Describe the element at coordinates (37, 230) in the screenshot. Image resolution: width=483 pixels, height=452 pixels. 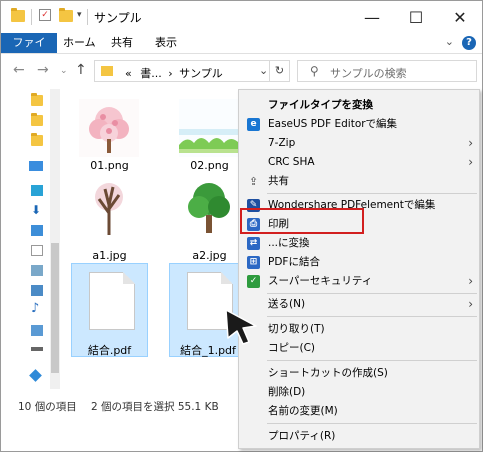
I see `desktop-icon` at that location.